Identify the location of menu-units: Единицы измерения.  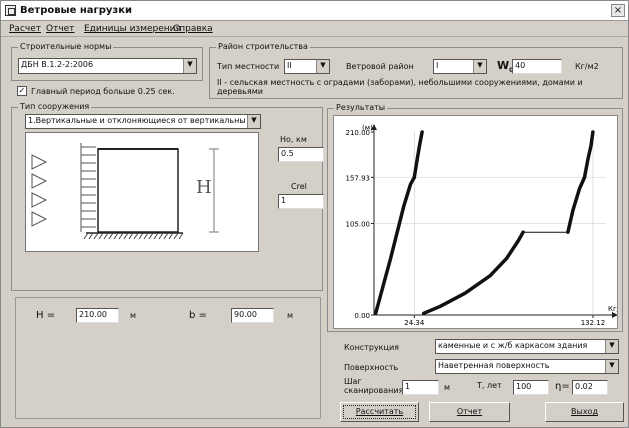
(132, 29).